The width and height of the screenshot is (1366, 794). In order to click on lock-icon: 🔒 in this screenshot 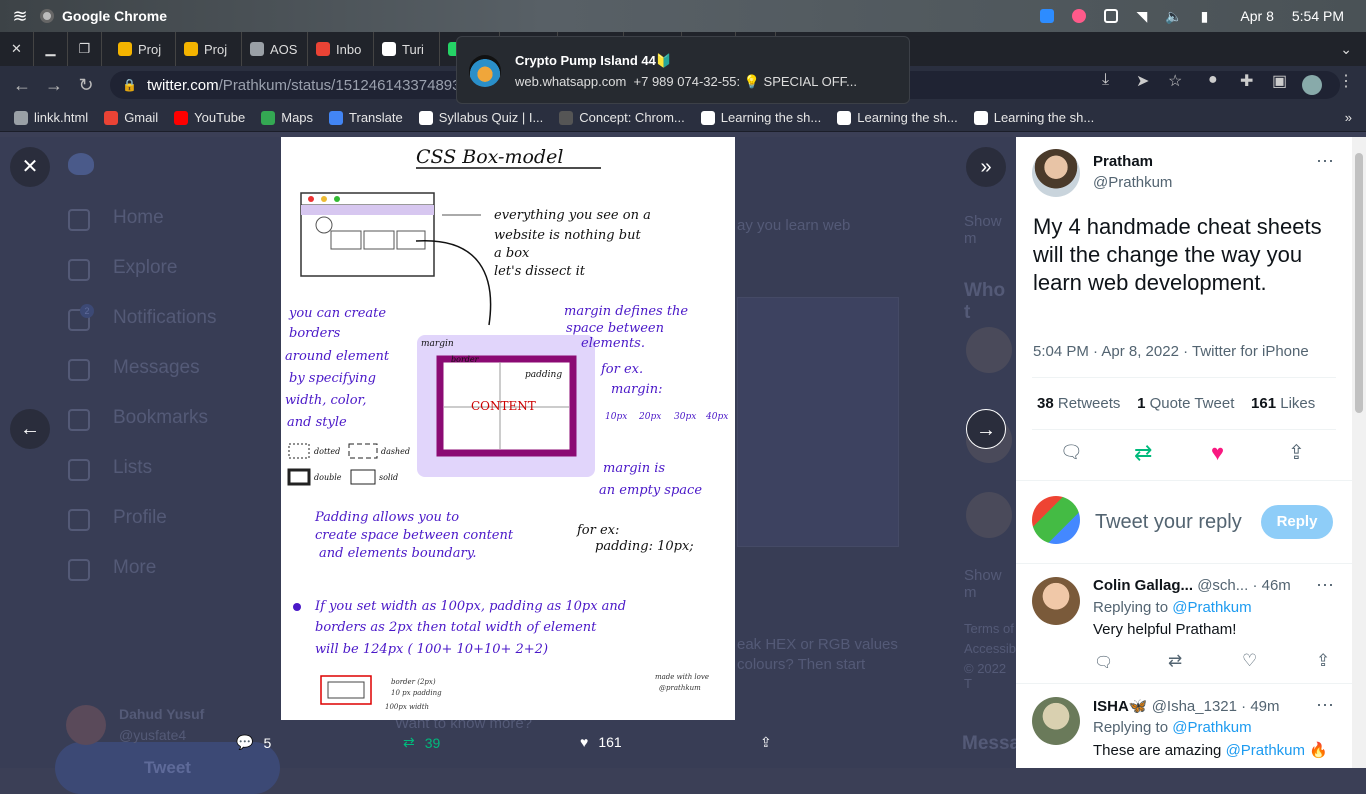, I will do `click(129, 85)`.